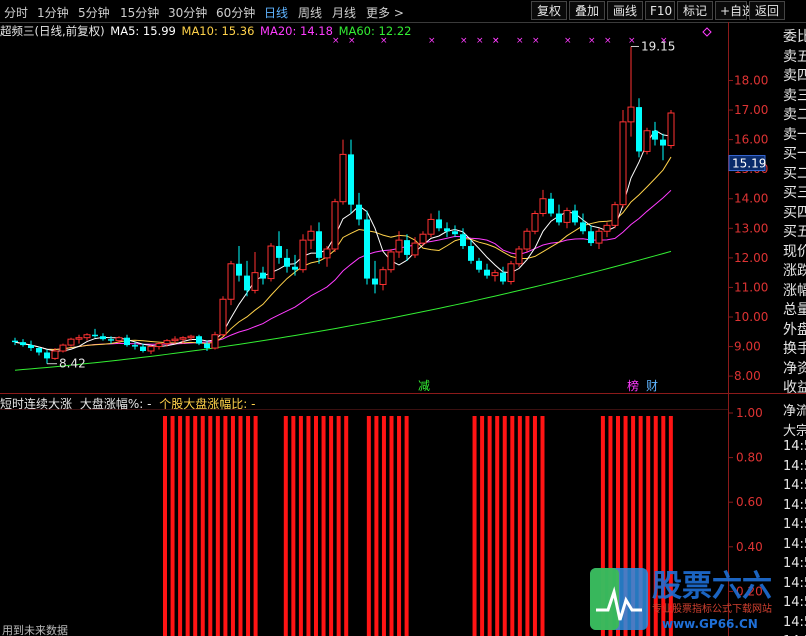  Describe the element at coordinates (794, 154) in the screenshot. I see `quote-panel-label: 买一` at that location.